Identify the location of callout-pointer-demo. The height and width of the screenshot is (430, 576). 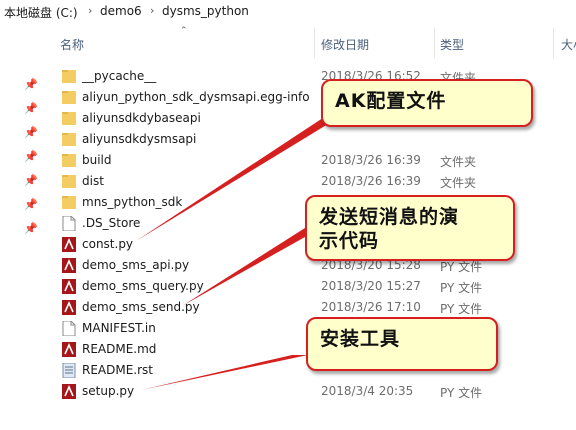
(251, 267).